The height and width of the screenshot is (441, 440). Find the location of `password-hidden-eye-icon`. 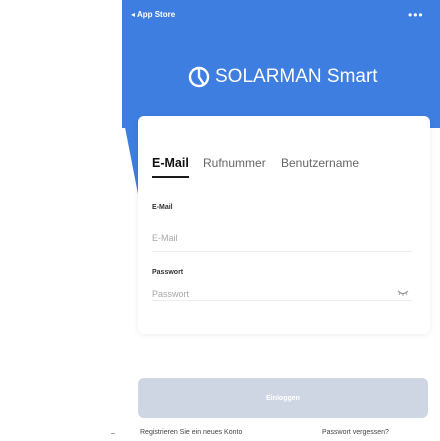

password-hidden-eye-icon is located at coordinates (403, 293).